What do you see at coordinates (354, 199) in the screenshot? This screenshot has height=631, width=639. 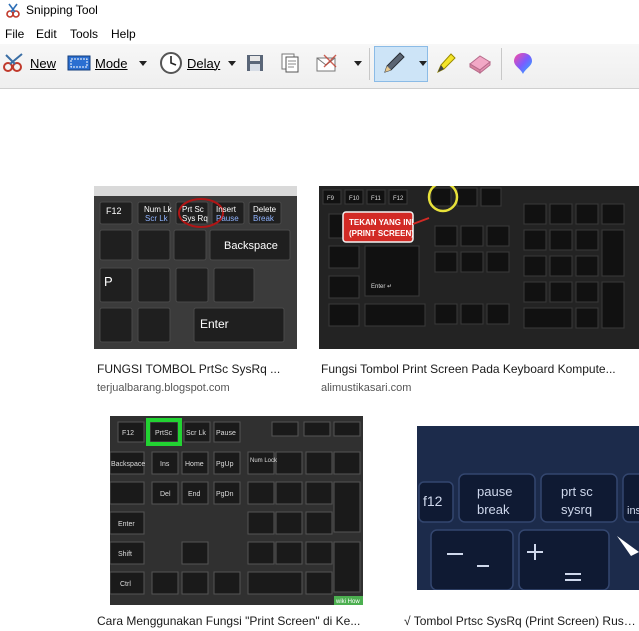 I see `key-label: F10` at bounding box center [354, 199].